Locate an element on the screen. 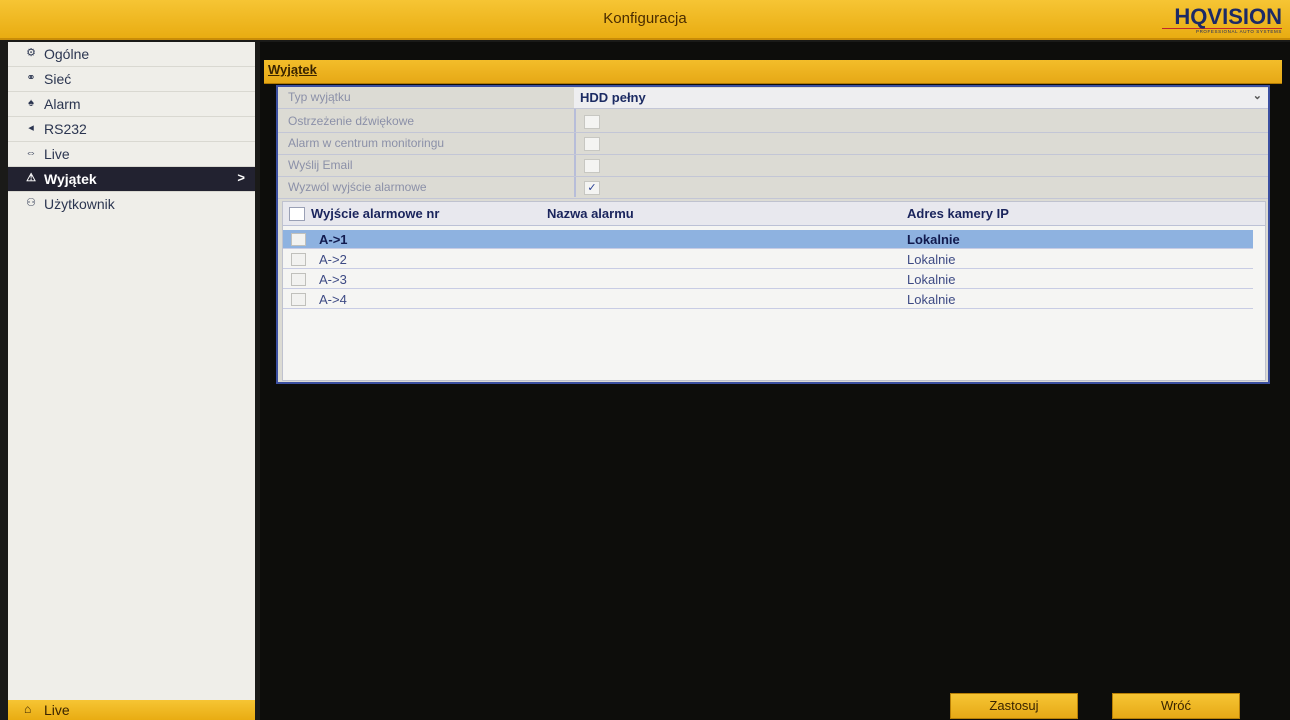  brand-logo: HQVISION PROFESSIONAL AUTO SYSTEMS is located at coordinates (1222, 21).